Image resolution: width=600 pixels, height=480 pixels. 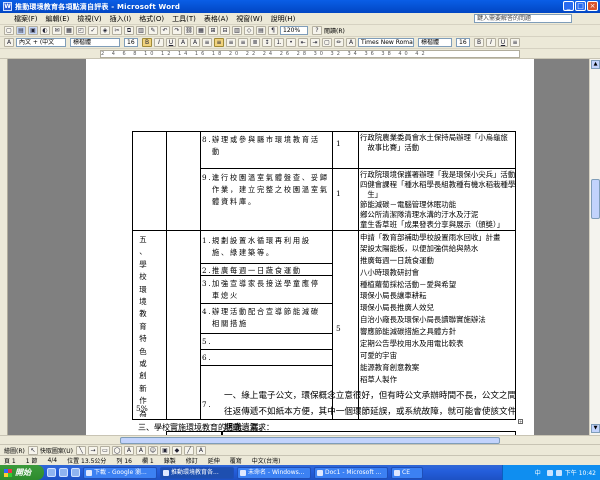 What do you see at coordinates (69, 30) in the screenshot?
I see `print-icon: ▦` at bounding box center [69, 30].